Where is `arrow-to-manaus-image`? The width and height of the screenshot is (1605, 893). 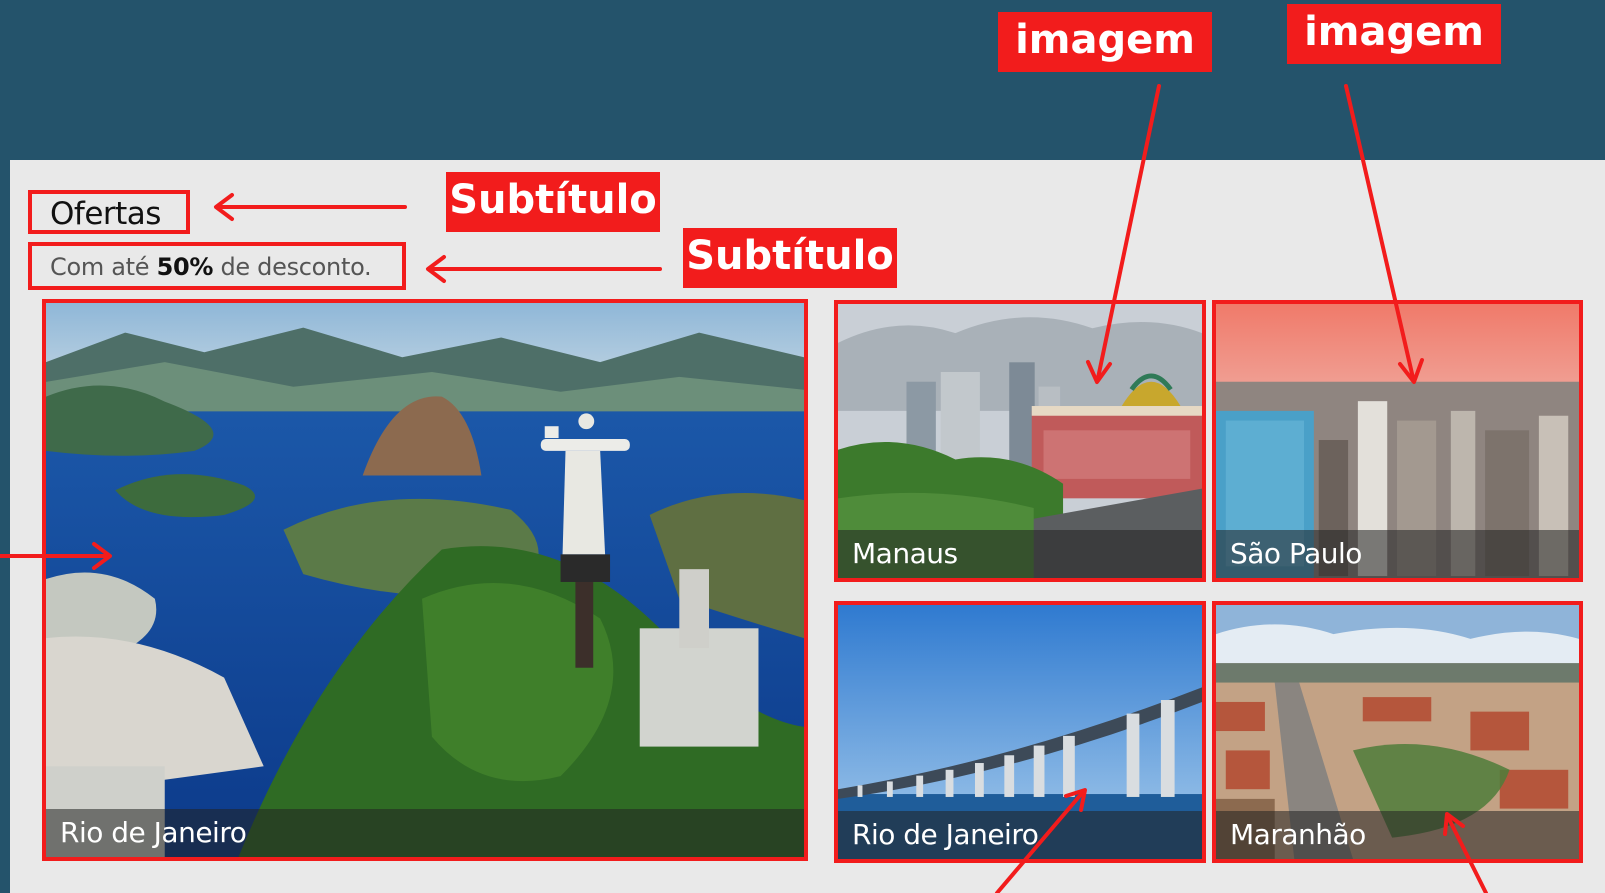
arrow-to-manaus-image is located at coordinates (1123, 234).